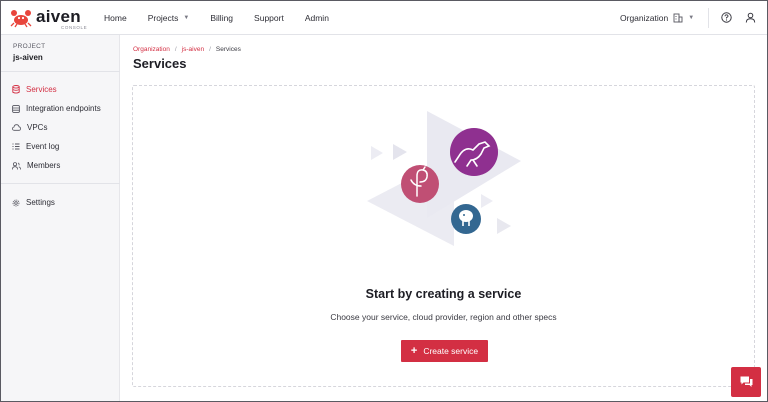  I want to click on sidebar-item-vpcs: VPCs, so click(29, 127).